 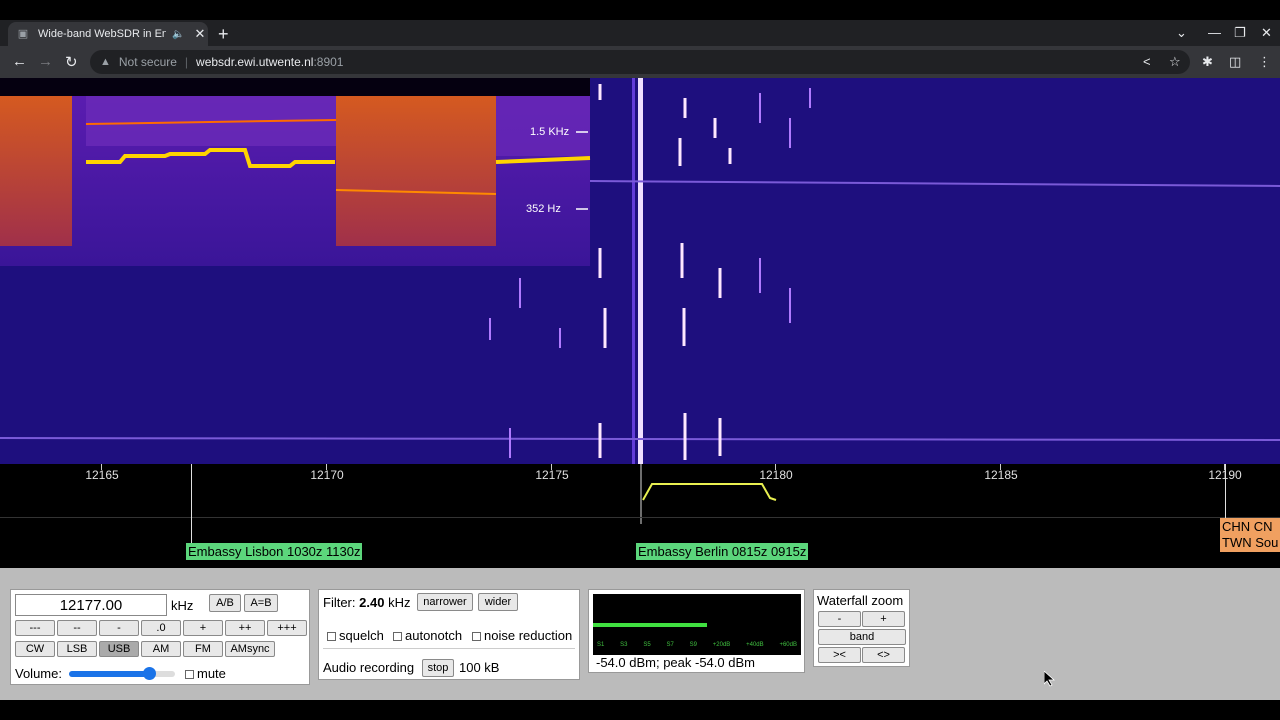 I want to click on step-up-large-button: +++, so click(x=287, y=628).